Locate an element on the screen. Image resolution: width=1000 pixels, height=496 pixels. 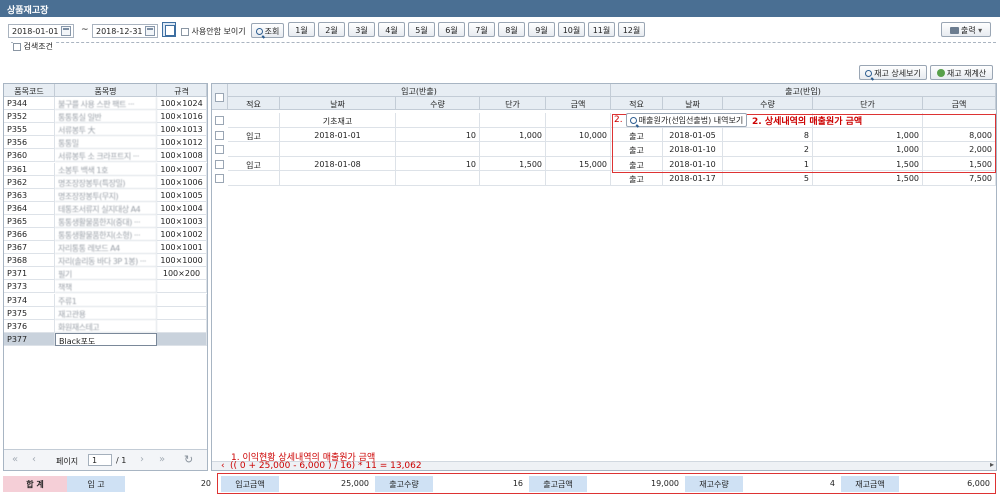
product-name-cell: 책책 is located at coordinates (106, 287).